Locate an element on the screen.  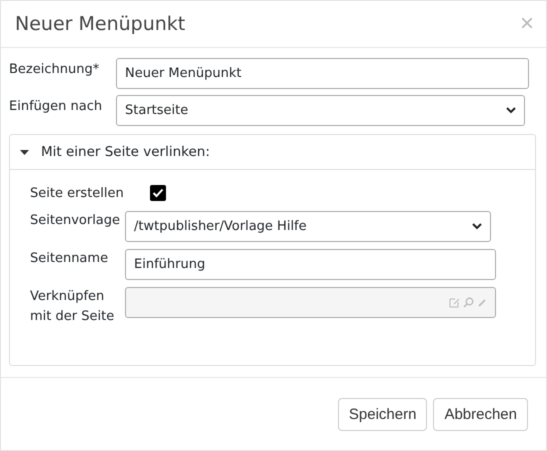
field-label: Seitenname is located at coordinates (70, 259).